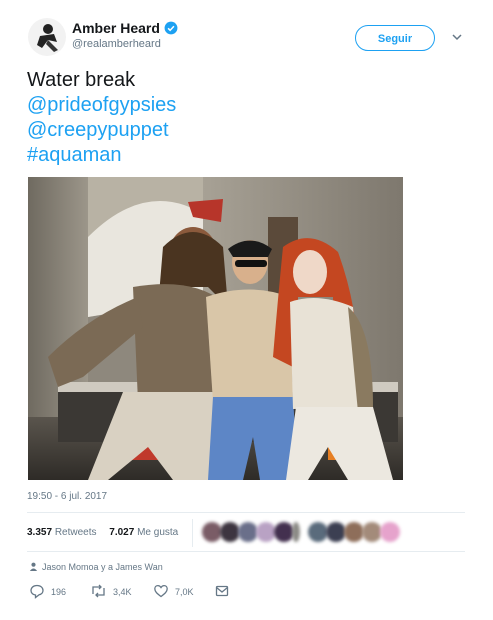  I want to click on display-name-row: Amber Heard, so click(125, 28).